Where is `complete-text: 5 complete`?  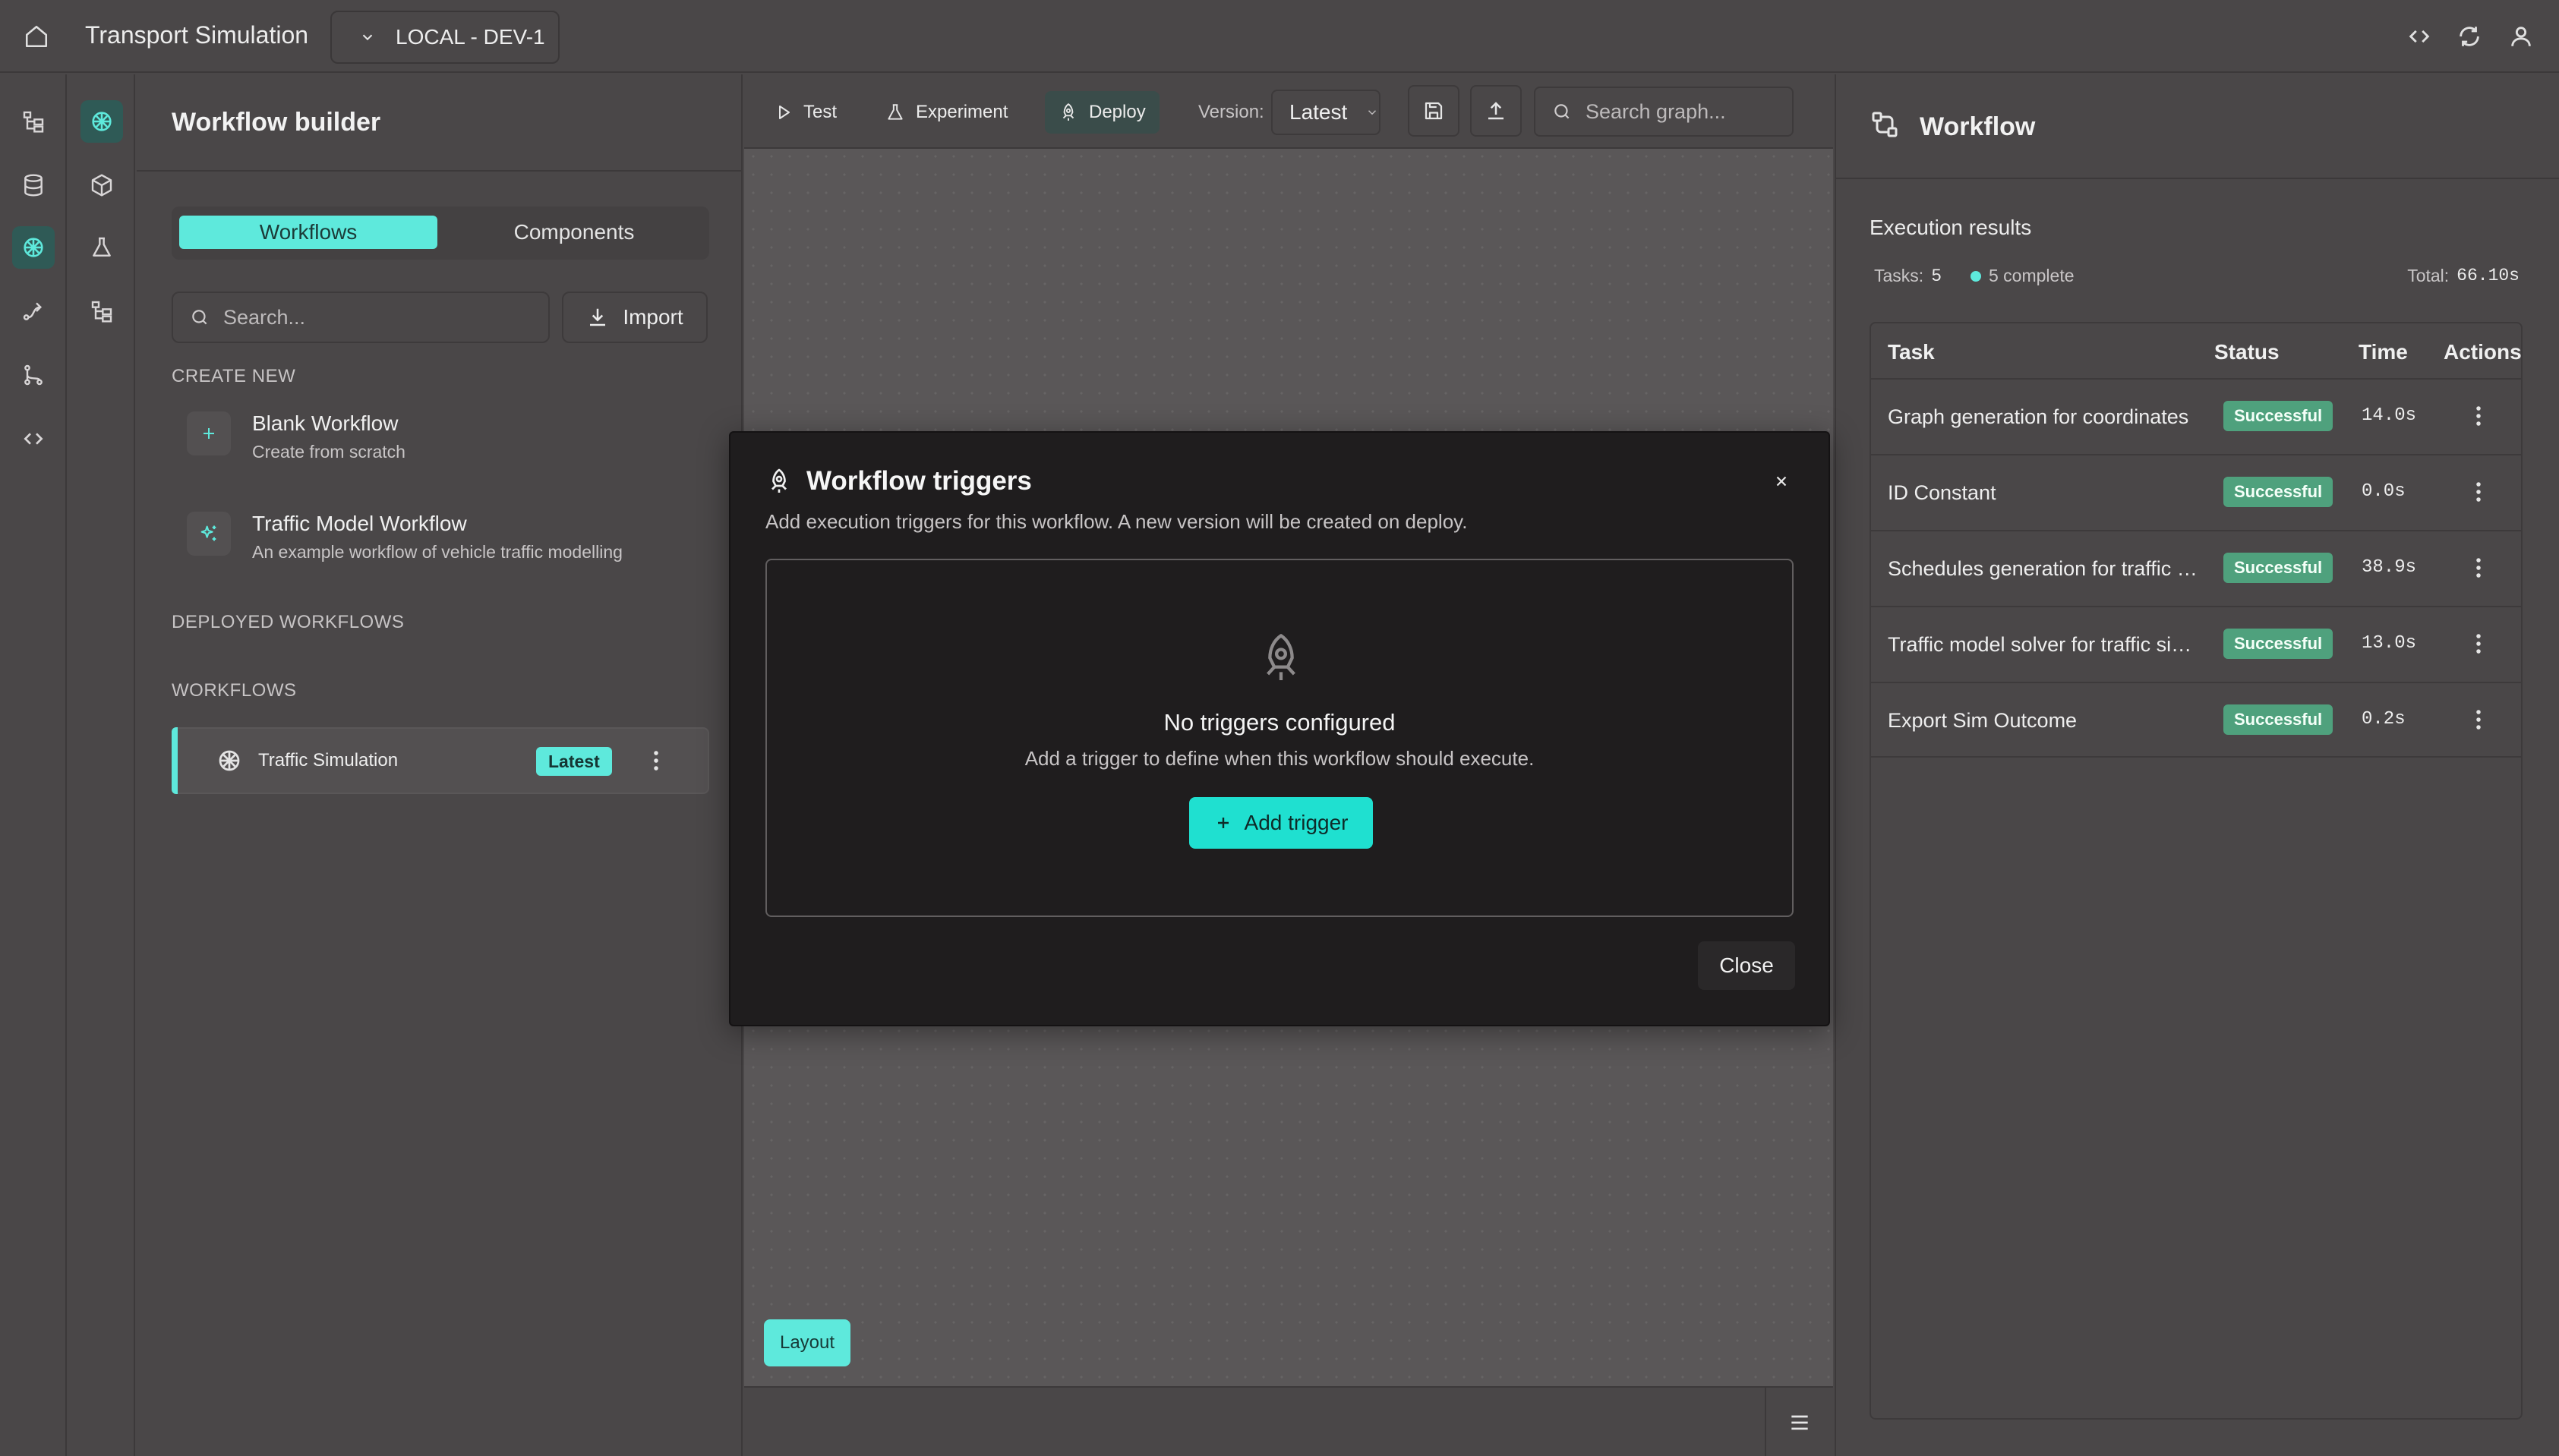 complete-text: 5 complete is located at coordinates (2032, 275).